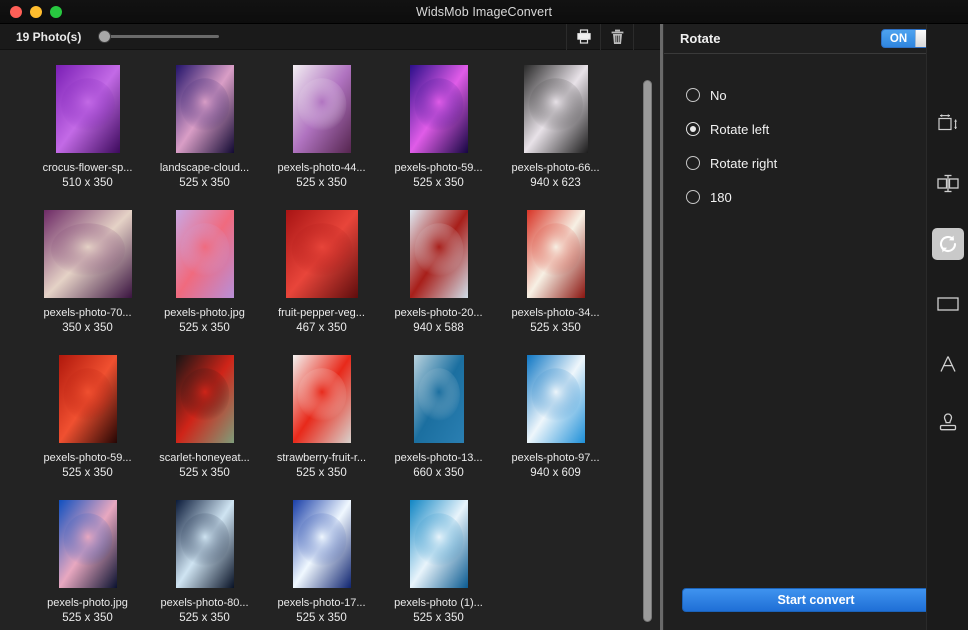 This screenshot has width=968, height=630. I want to click on toggle-state-label: ON, so click(898, 38).